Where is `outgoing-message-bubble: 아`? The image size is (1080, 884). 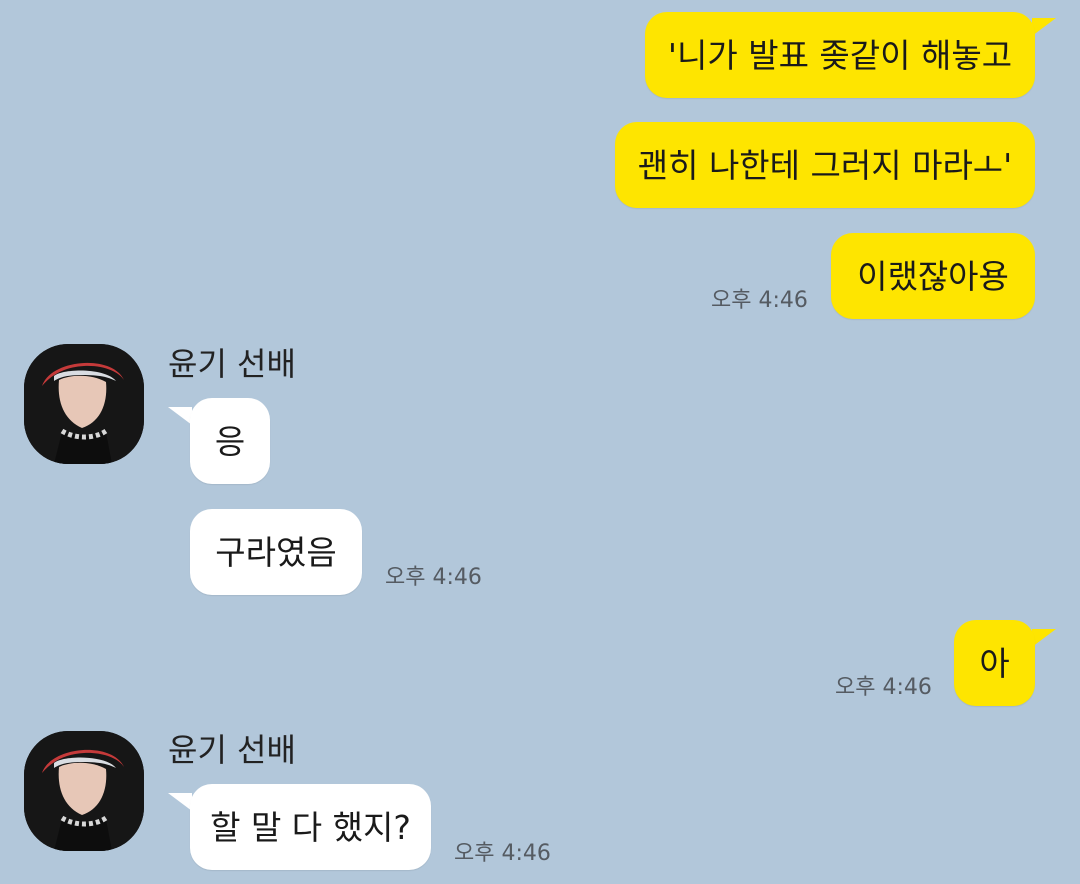 outgoing-message-bubble: 아 is located at coordinates (994, 663).